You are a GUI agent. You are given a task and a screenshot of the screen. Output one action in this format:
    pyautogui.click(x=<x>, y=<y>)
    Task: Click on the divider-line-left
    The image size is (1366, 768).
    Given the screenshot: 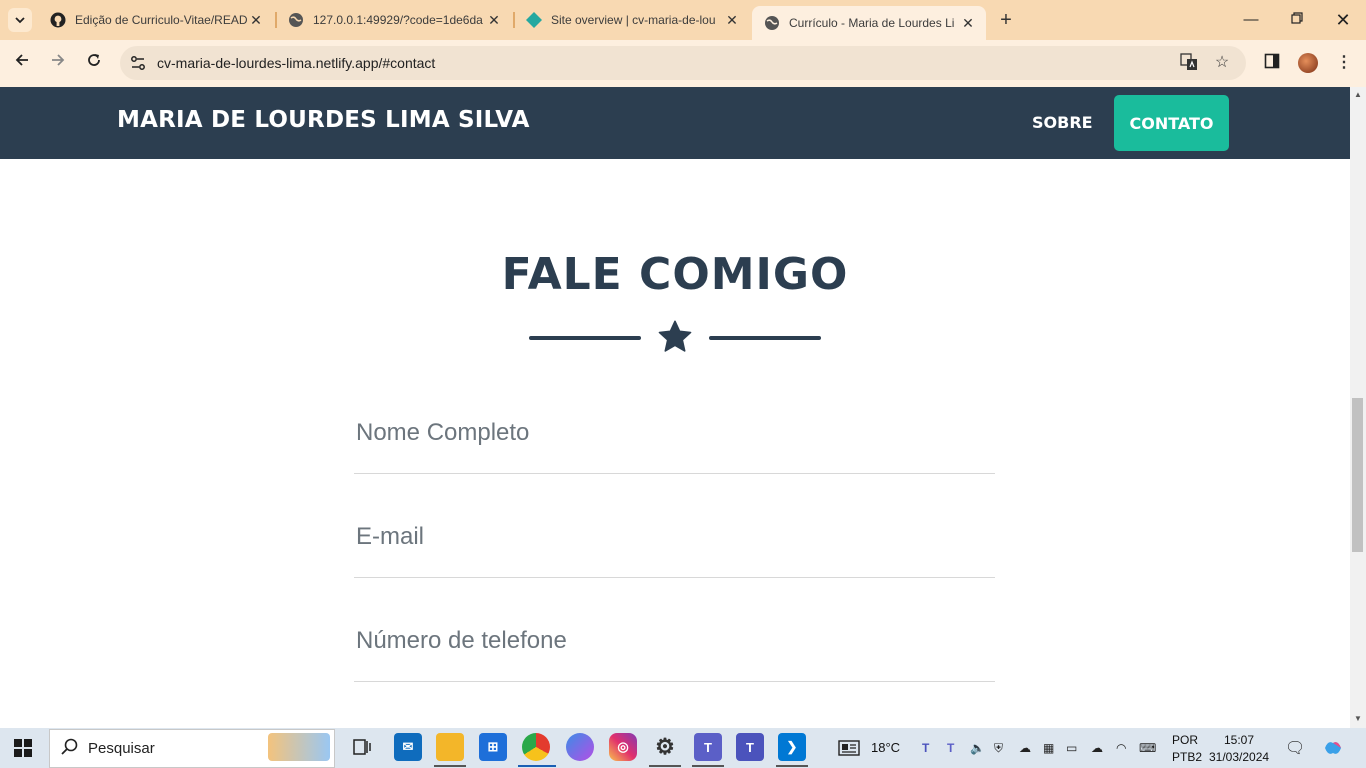 What is the action you would take?
    pyautogui.click(x=585, y=338)
    